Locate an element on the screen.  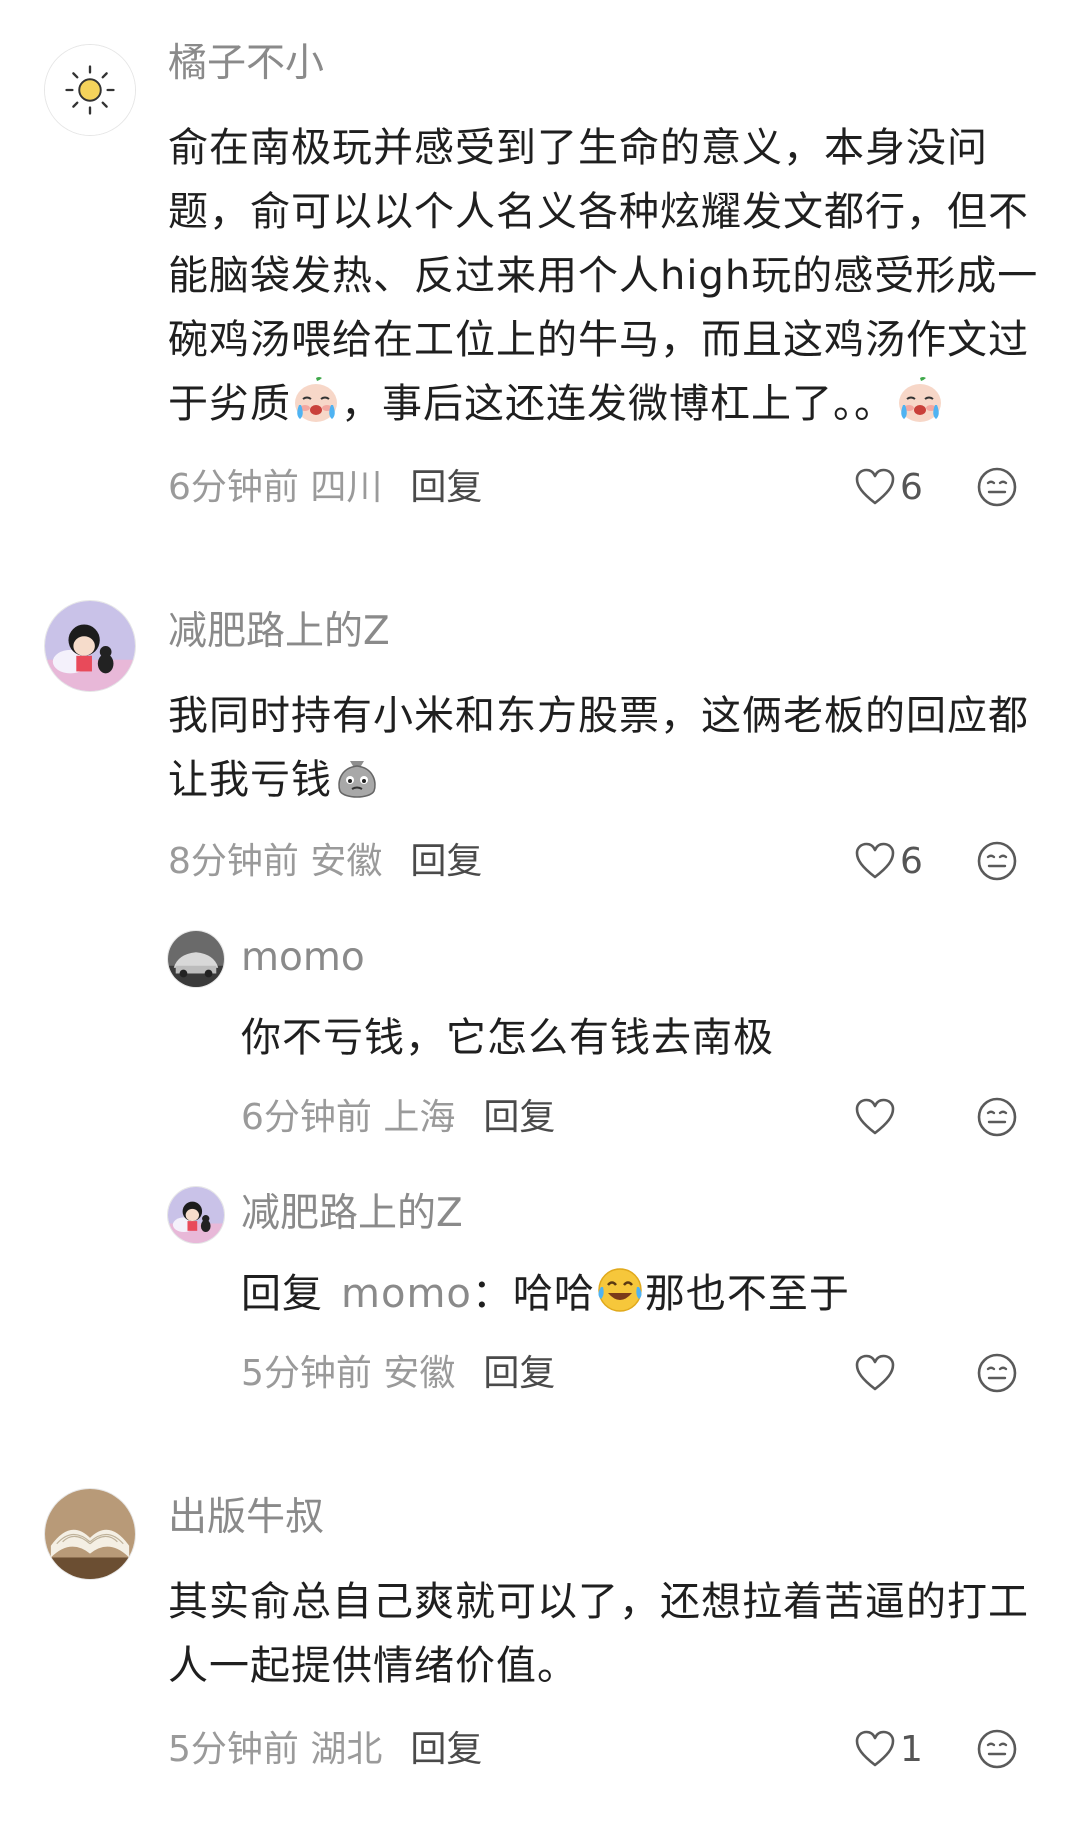
timestamp-location: 5分钟前 湖北 is located at coordinates (275, 1749).